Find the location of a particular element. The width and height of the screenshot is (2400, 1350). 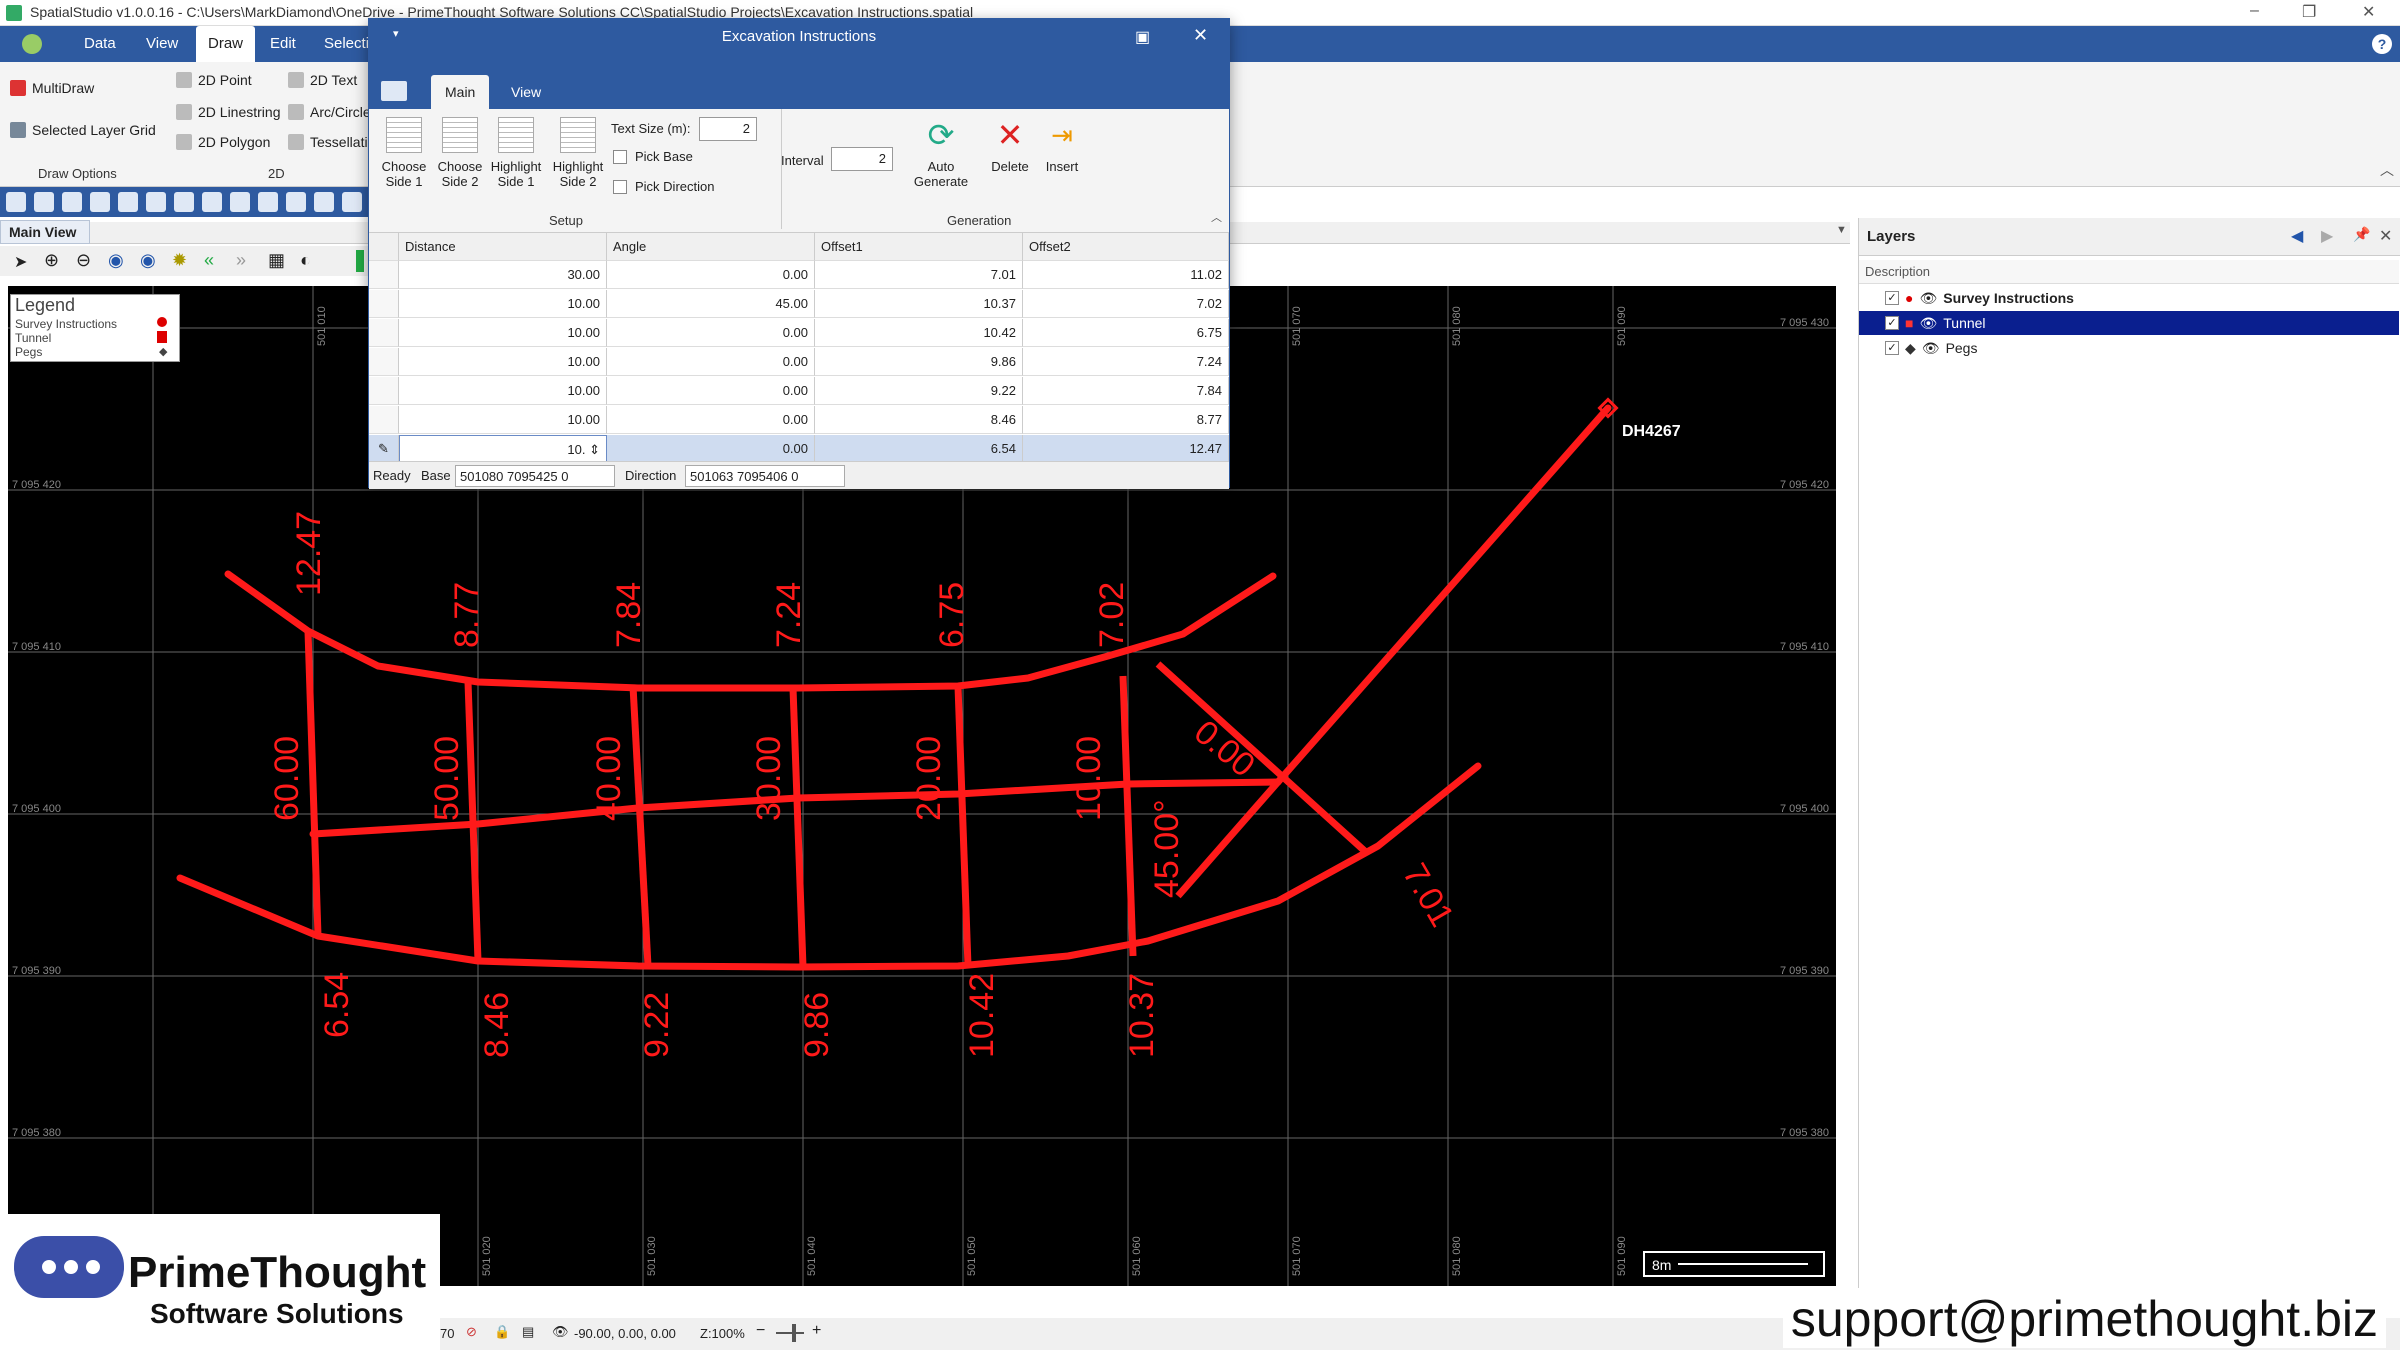

offset1-cell: 9.86 is located at coordinates (919, 362).